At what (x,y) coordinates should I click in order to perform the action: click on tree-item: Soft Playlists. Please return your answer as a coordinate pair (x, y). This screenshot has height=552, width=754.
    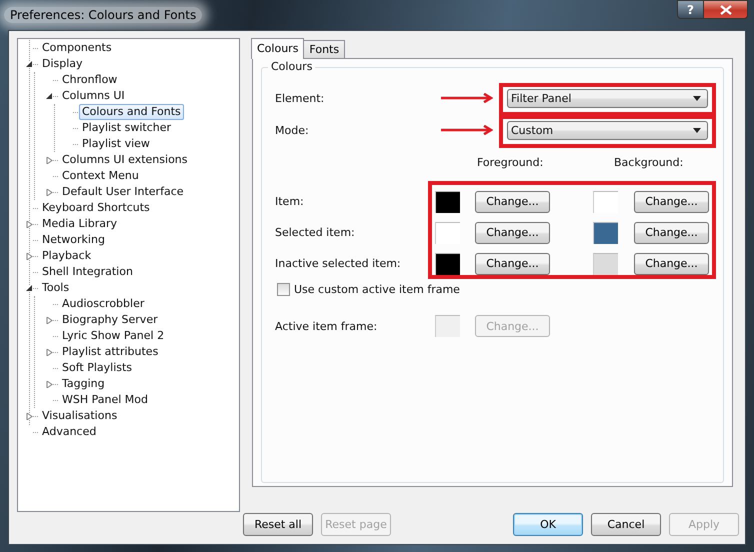
    Looking at the image, I should click on (97, 368).